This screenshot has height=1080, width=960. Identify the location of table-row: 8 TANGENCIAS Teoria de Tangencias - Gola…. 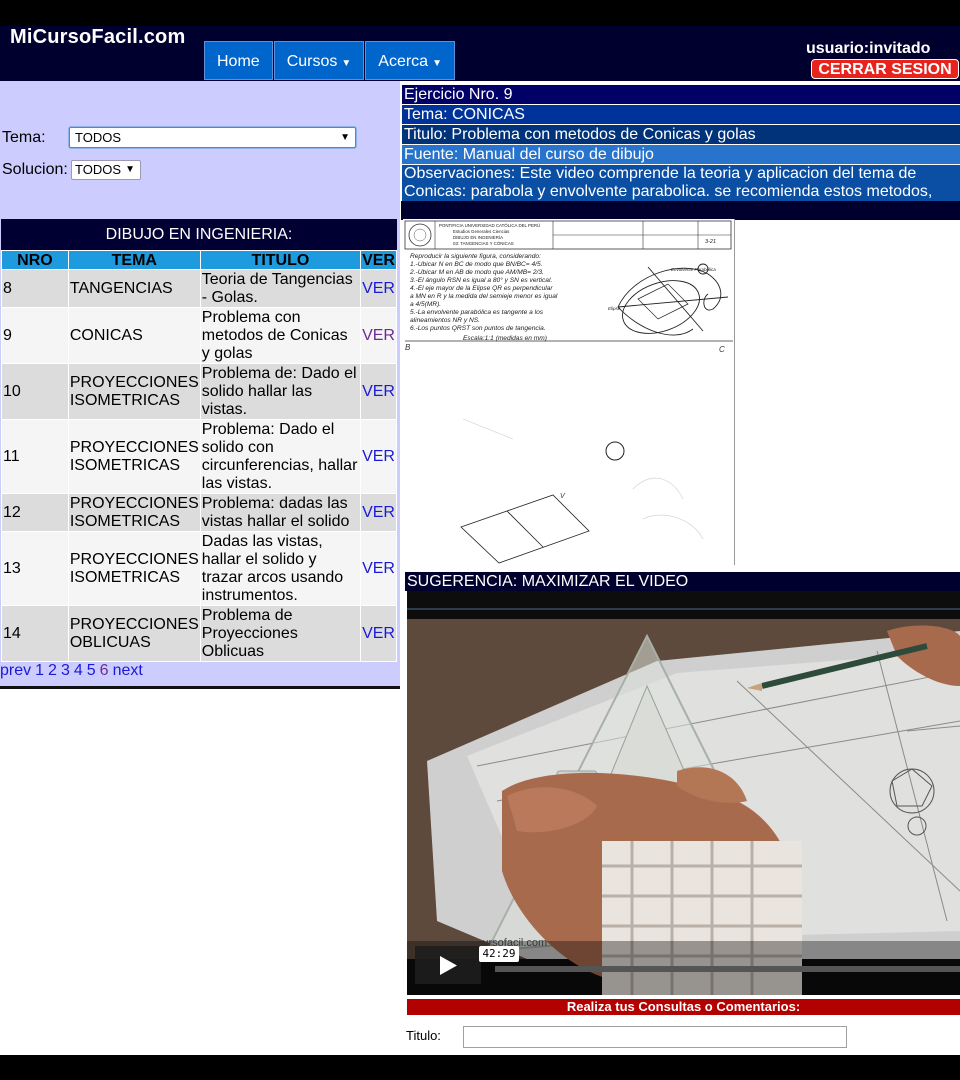
(199, 288).